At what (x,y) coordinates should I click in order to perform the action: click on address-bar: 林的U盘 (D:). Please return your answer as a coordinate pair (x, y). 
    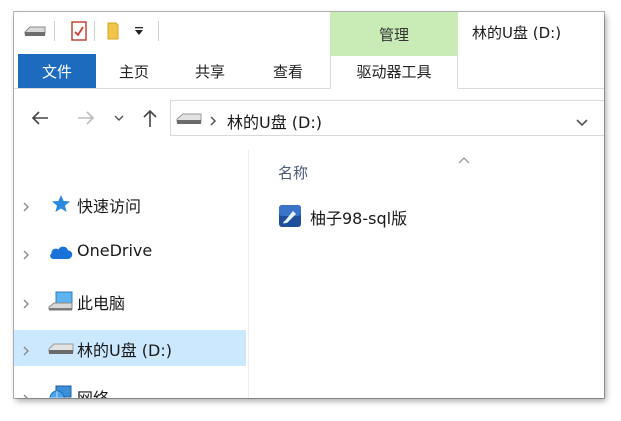
    Looking at the image, I should click on (387, 118).